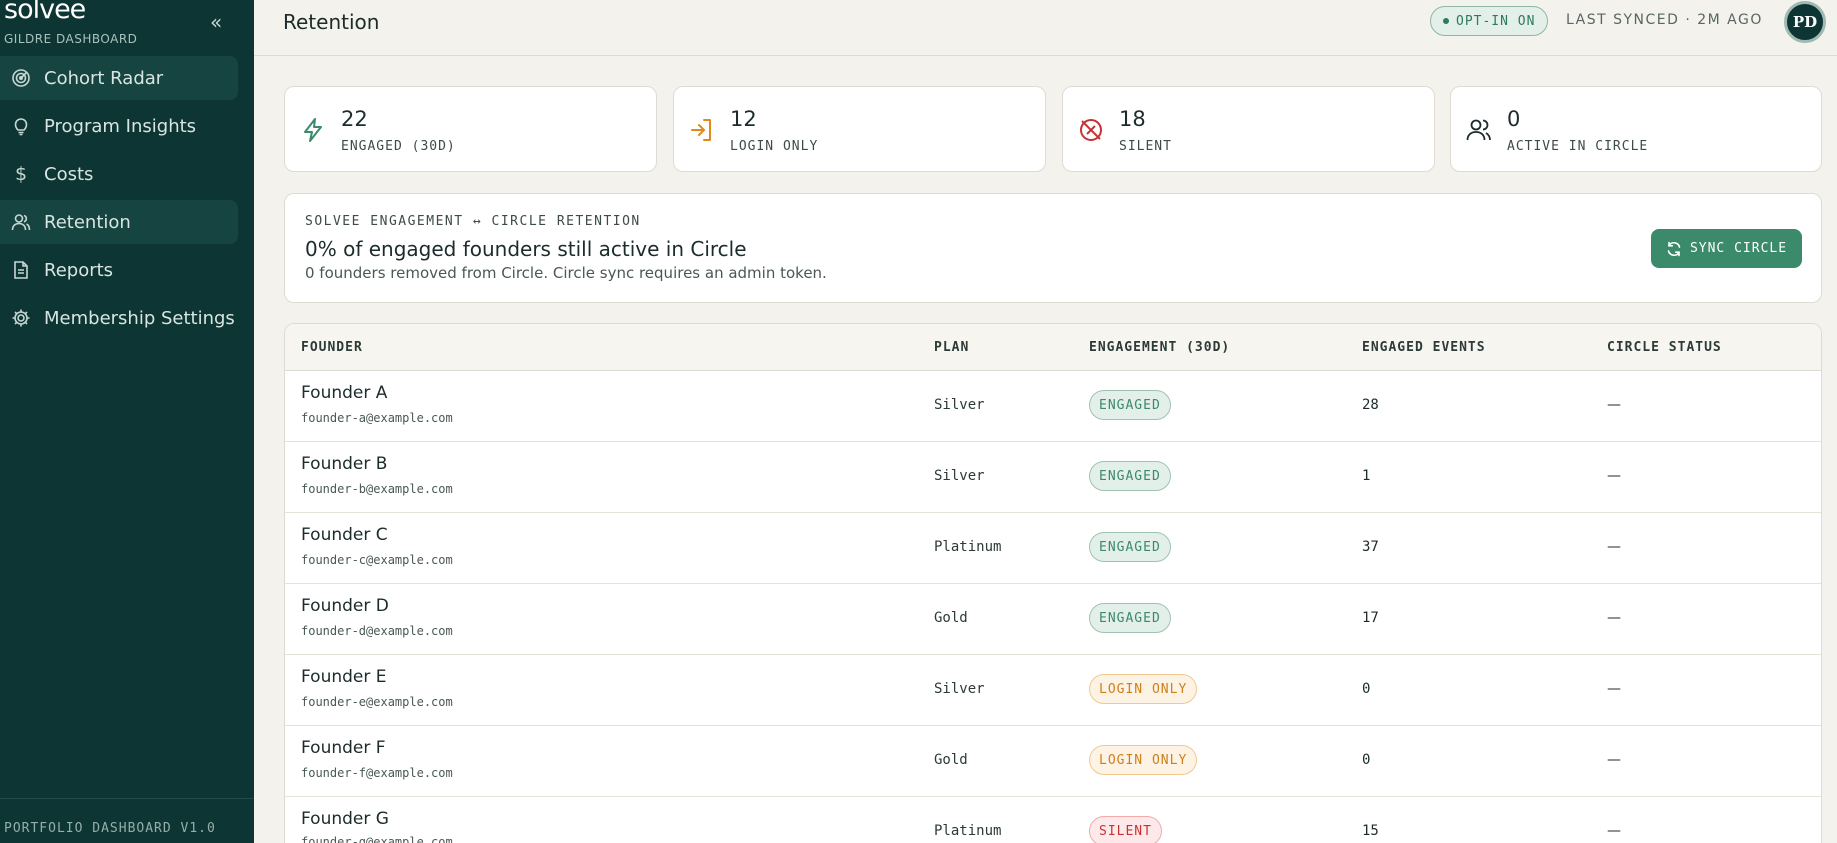  What do you see at coordinates (951, 760) in the screenshot?
I see `plan: Gold` at bounding box center [951, 760].